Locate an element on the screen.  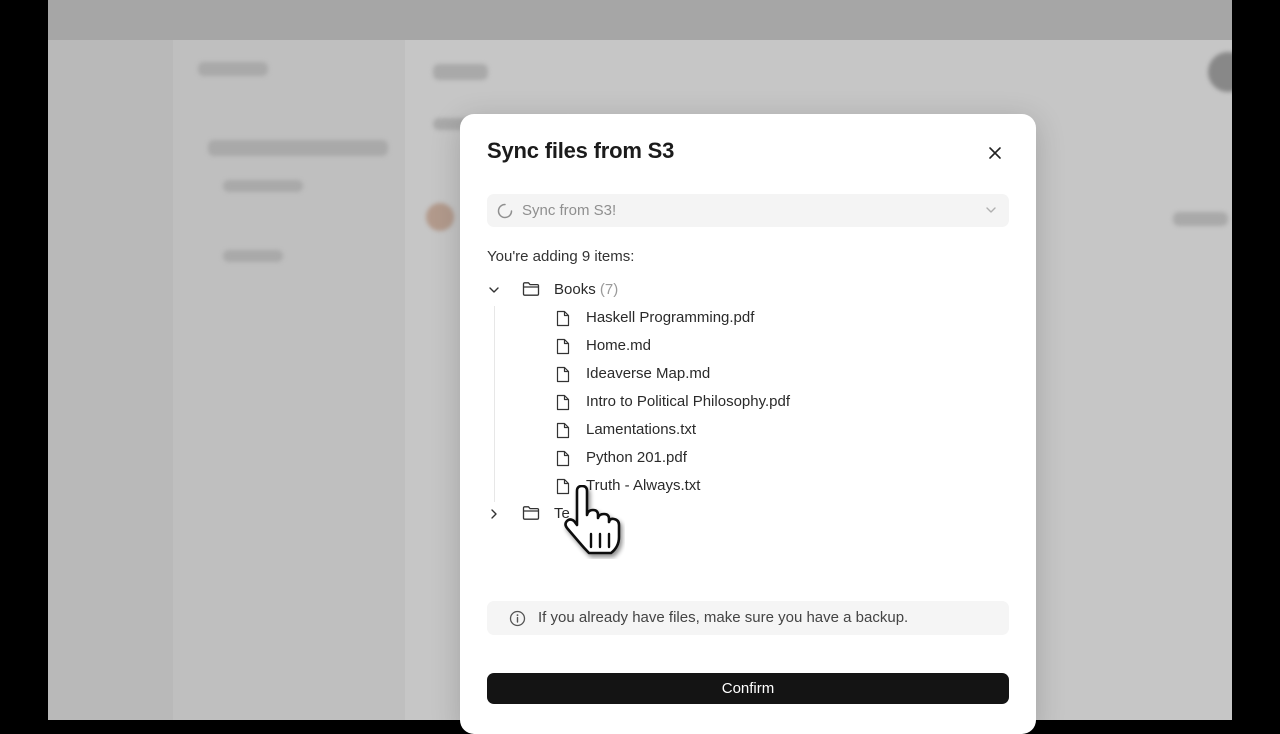
file-name: Home.md is located at coordinates (619, 345).